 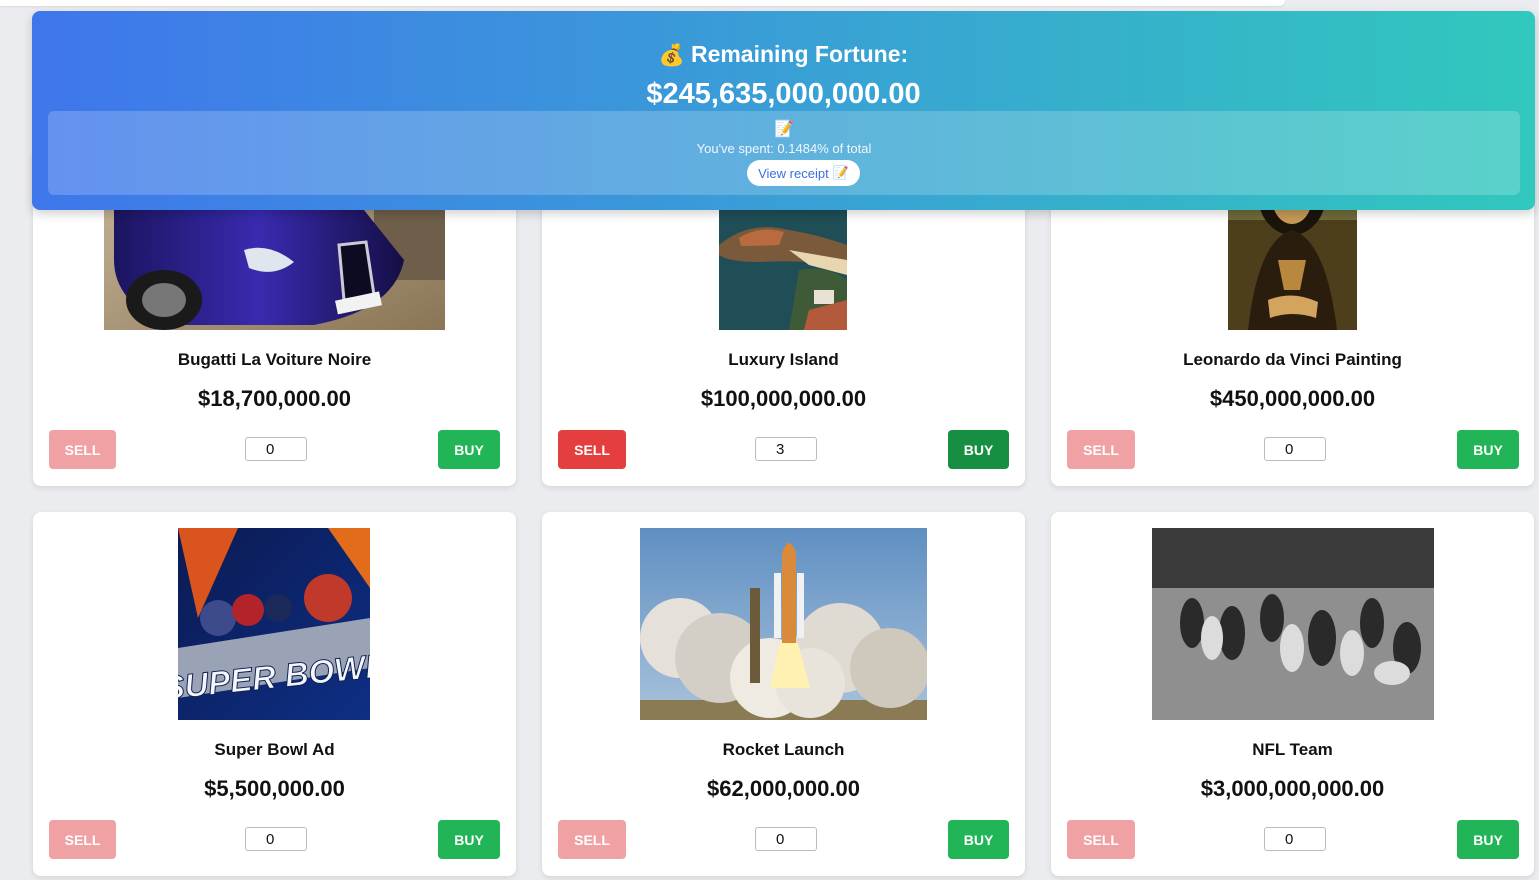 I want to click on spent-percentage: You've spent: 0.1484% of total, so click(x=784, y=148).